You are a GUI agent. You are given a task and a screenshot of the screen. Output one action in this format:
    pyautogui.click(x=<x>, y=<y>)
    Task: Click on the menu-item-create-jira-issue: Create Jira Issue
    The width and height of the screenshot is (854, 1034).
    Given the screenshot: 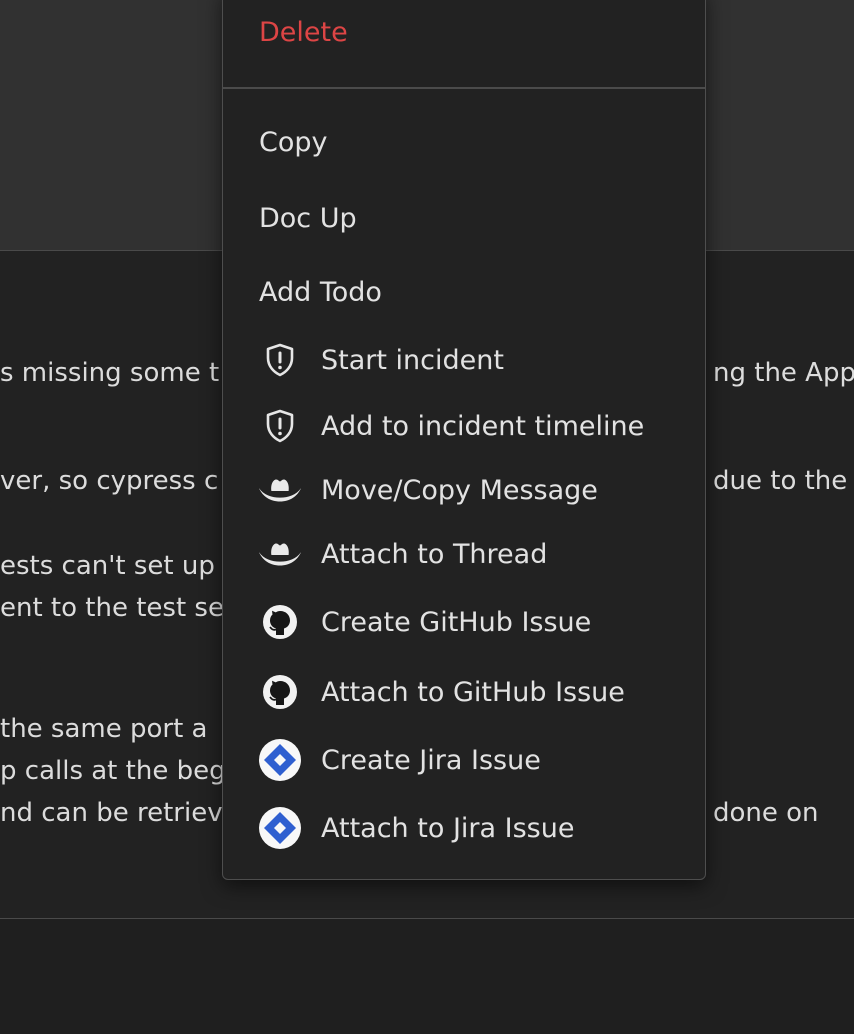 What is the action you would take?
    pyautogui.click(x=464, y=760)
    